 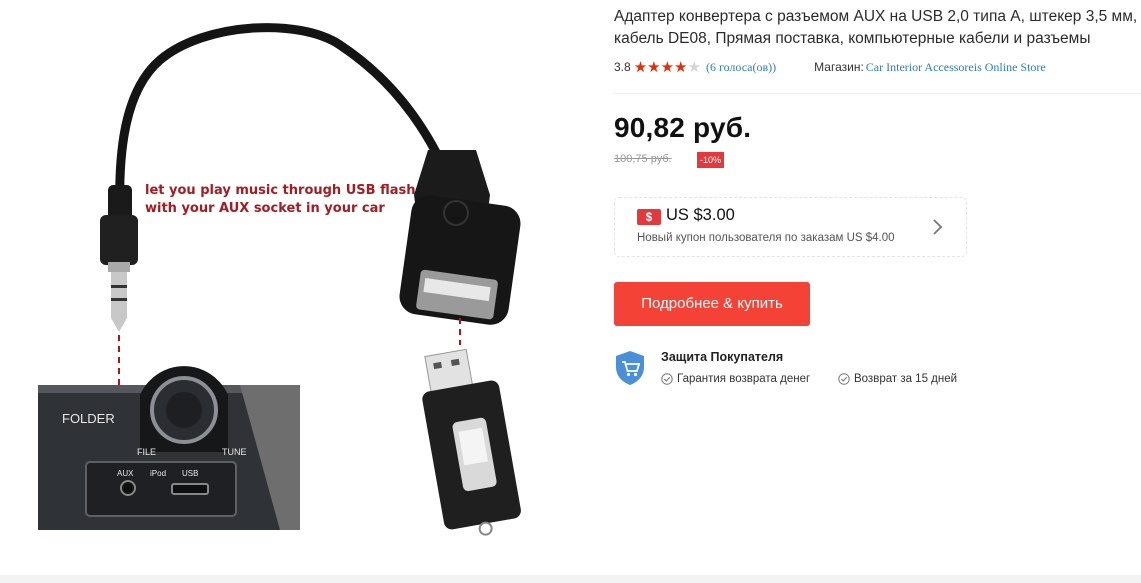 What do you see at coordinates (265, 208) in the screenshot?
I see `image-caption-line2: with your AUX socket in your car` at bounding box center [265, 208].